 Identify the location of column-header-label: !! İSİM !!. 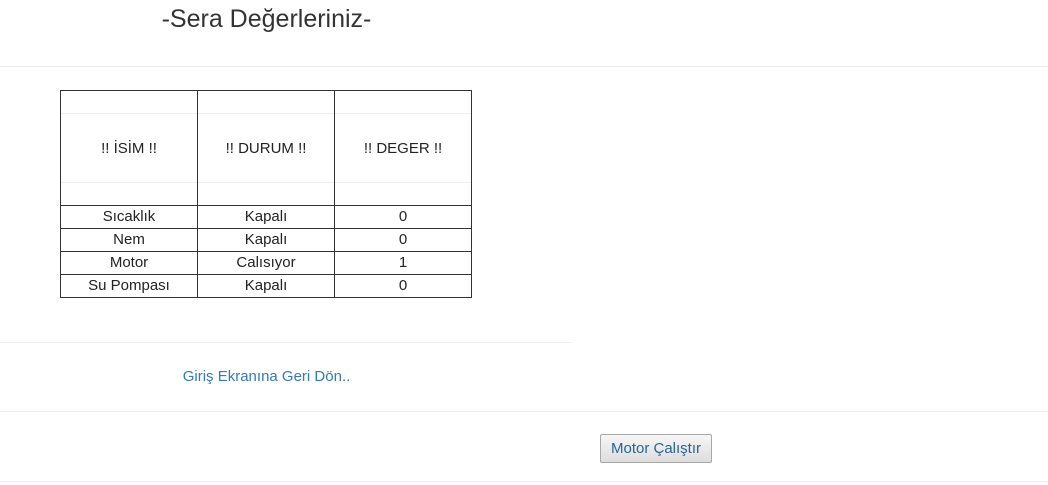
(129, 148).